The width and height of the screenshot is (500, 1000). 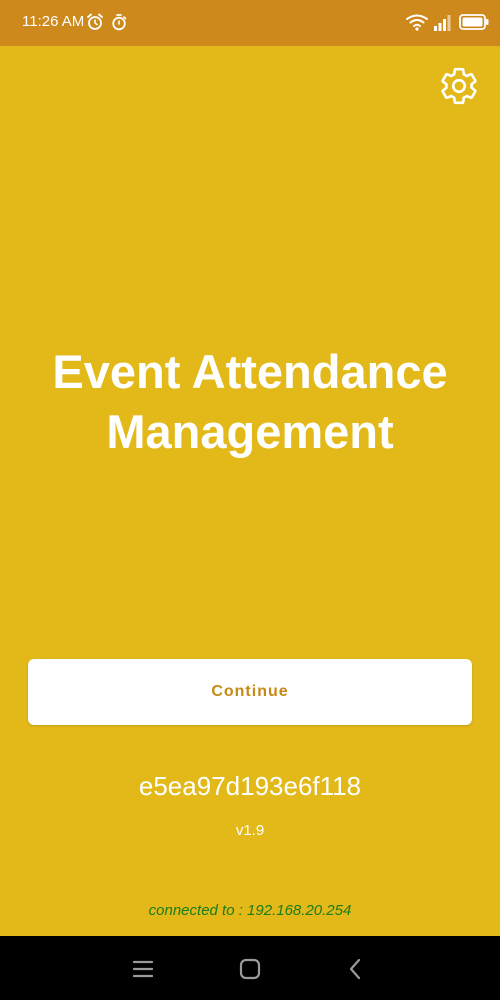 What do you see at coordinates (250, 431) in the screenshot?
I see `app-title-line-2: Management` at bounding box center [250, 431].